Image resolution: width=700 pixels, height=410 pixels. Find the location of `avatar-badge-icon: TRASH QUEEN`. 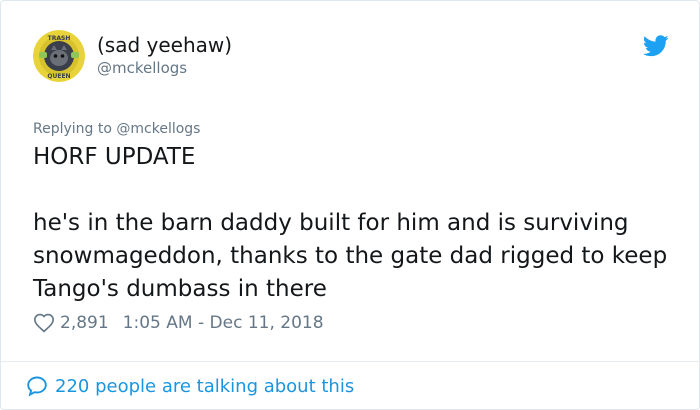

avatar-badge-icon: TRASH QUEEN is located at coordinates (59, 56).